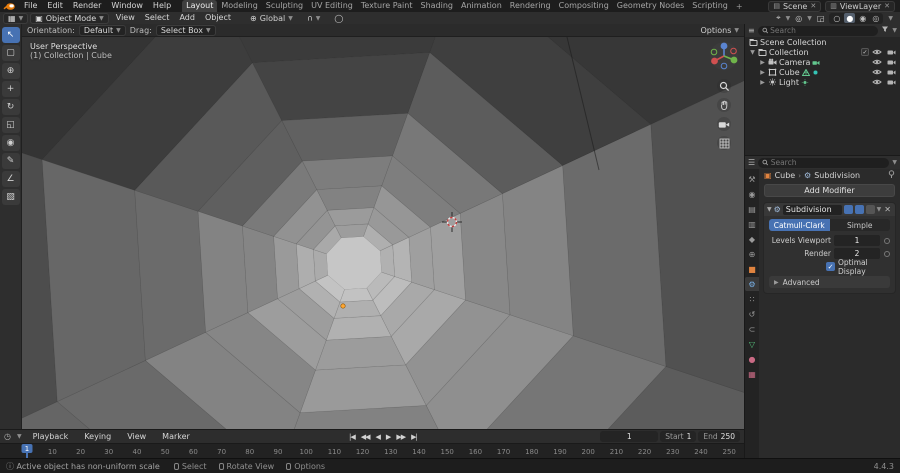  What do you see at coordinates (629, 436) in the screenshot?
I see `current-frame-field: 1` at bounding box center [629, 436].